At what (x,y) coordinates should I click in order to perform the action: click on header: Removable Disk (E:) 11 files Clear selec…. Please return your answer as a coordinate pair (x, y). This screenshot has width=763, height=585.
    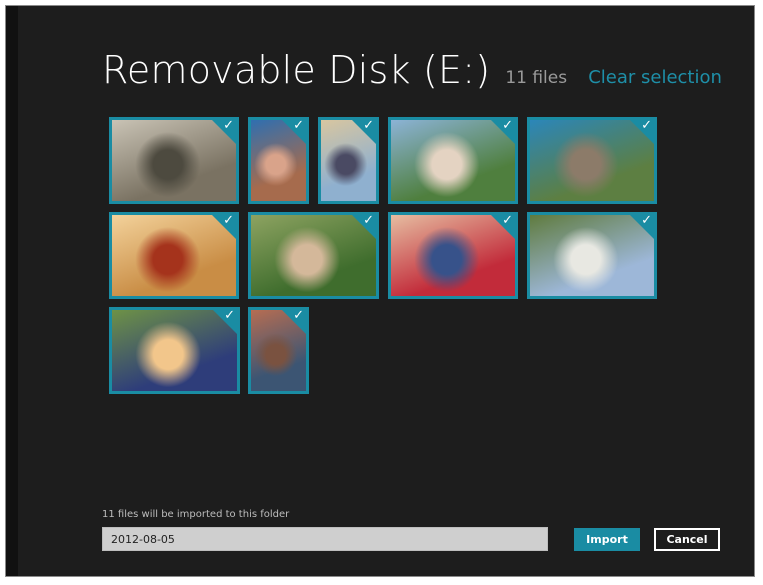
    Looking at the image, I should click on (412, 78).